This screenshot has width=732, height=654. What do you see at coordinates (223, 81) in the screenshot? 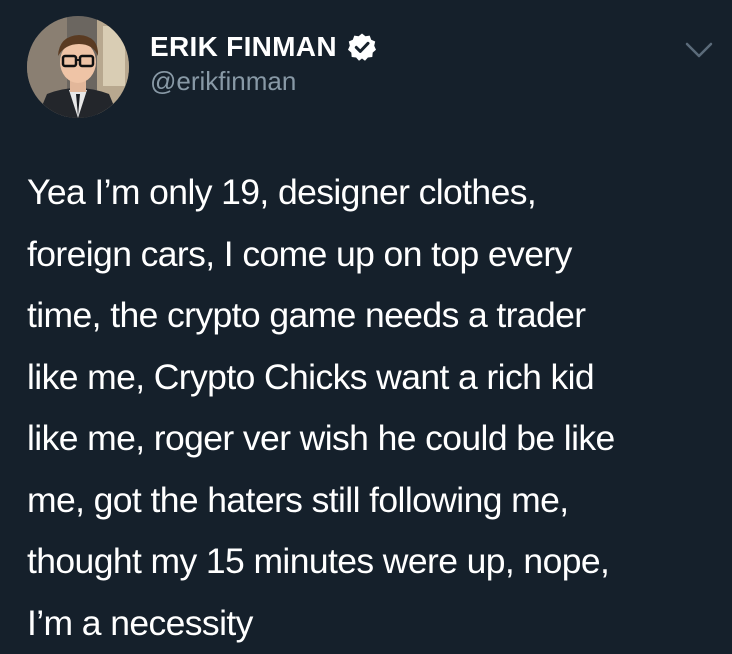
I see `author-handle: @erikfinman` at bounding box center [223, 81].